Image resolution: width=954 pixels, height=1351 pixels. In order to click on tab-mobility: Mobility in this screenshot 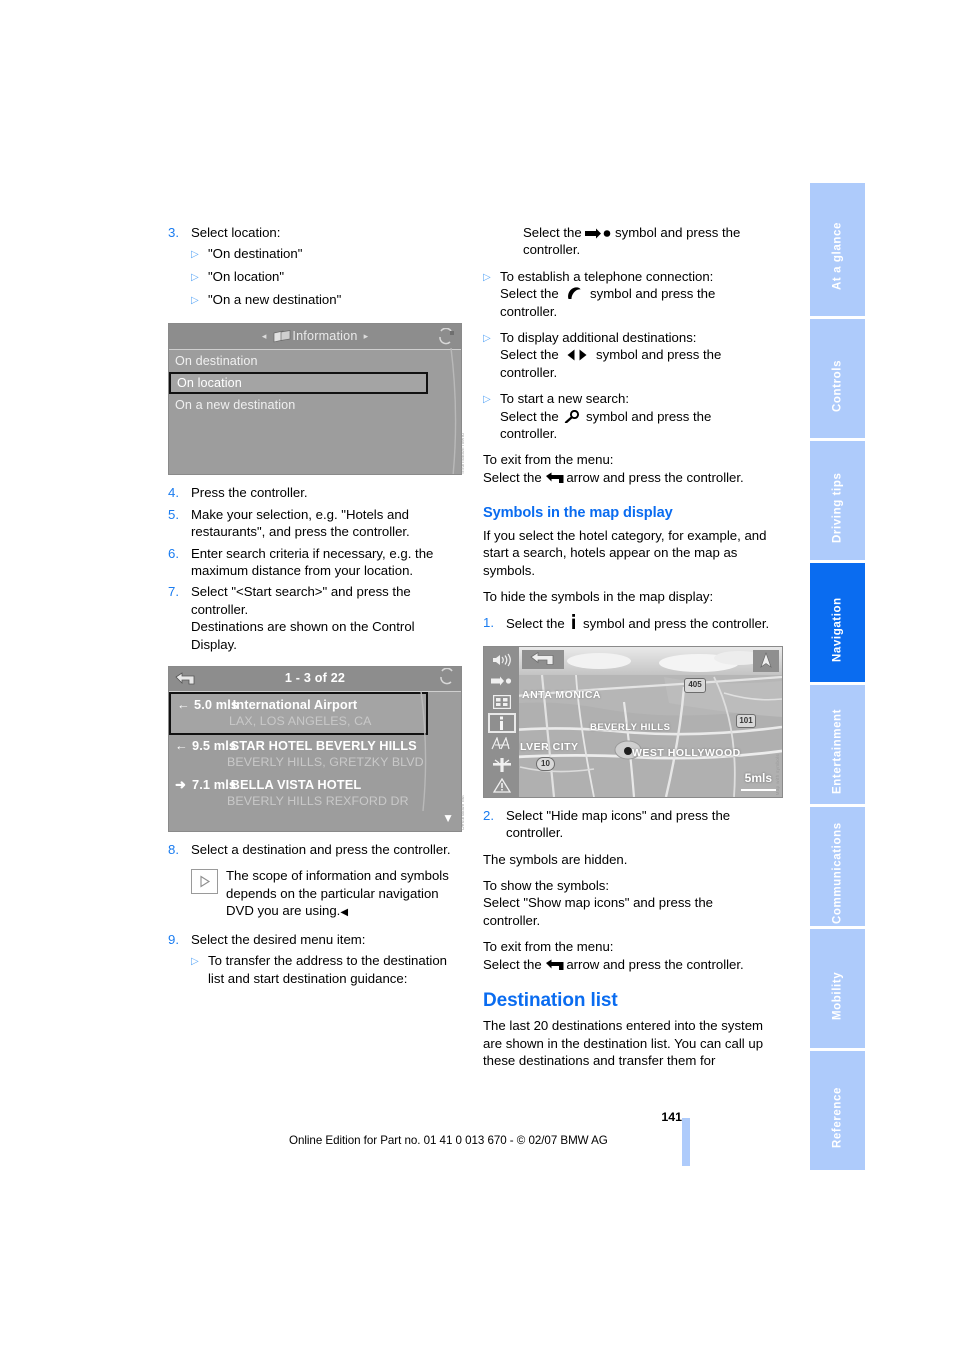, I will do `click(837, 988)`.